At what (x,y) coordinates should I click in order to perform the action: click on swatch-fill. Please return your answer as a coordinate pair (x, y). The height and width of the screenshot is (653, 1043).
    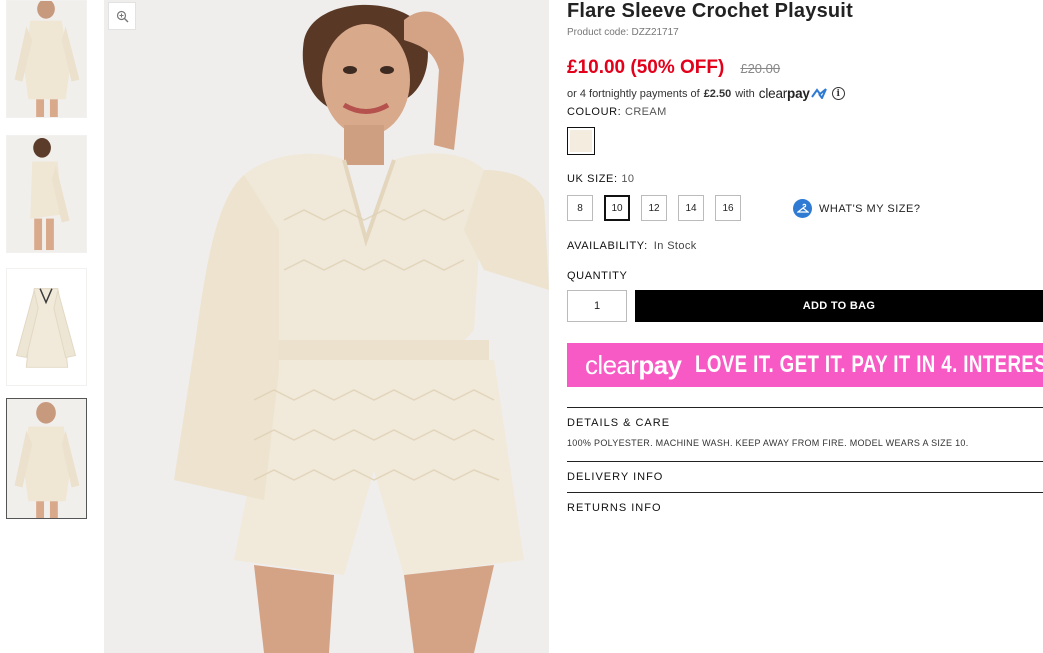
    Looking at the image, I should click on (581, 141).